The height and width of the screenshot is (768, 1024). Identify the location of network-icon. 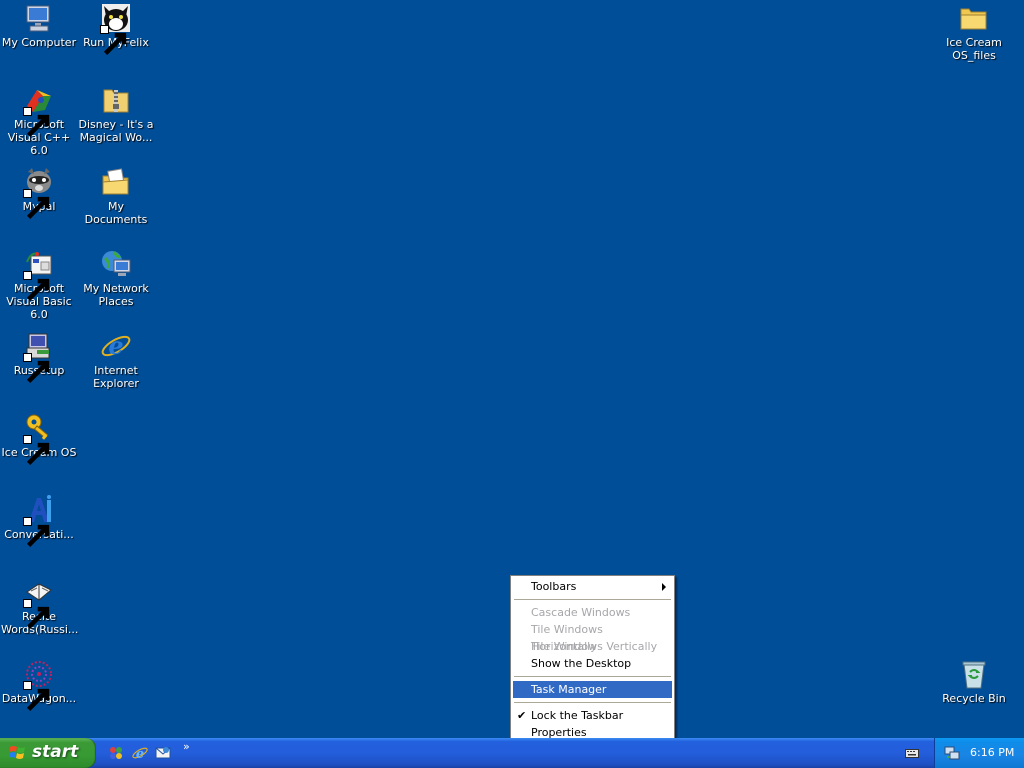
(116, 264).